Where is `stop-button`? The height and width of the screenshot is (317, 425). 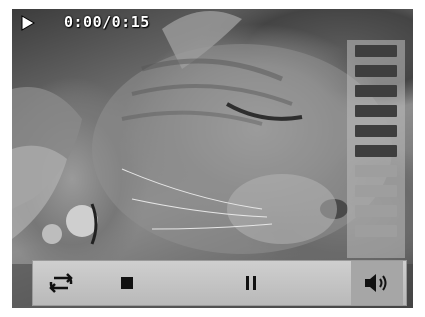 stop-button is located at coordinates (127, 283).